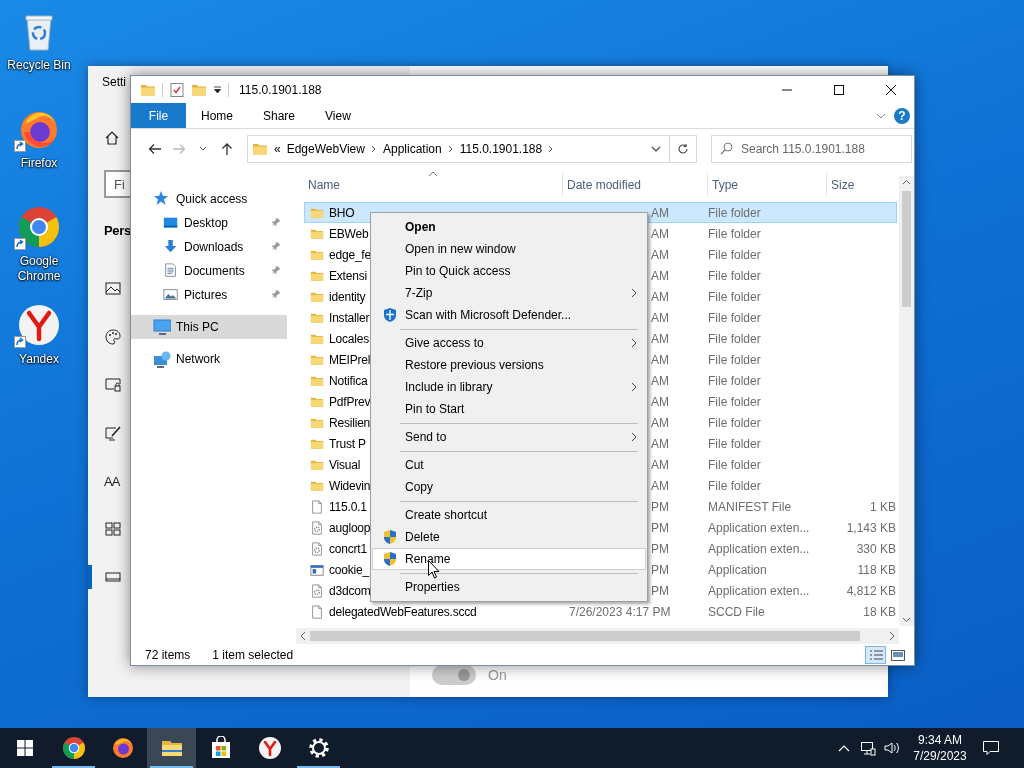 The height and width of the screenshot is (768, 1024). I want to click on file-type: MANIFEST File, so click(750, 506).